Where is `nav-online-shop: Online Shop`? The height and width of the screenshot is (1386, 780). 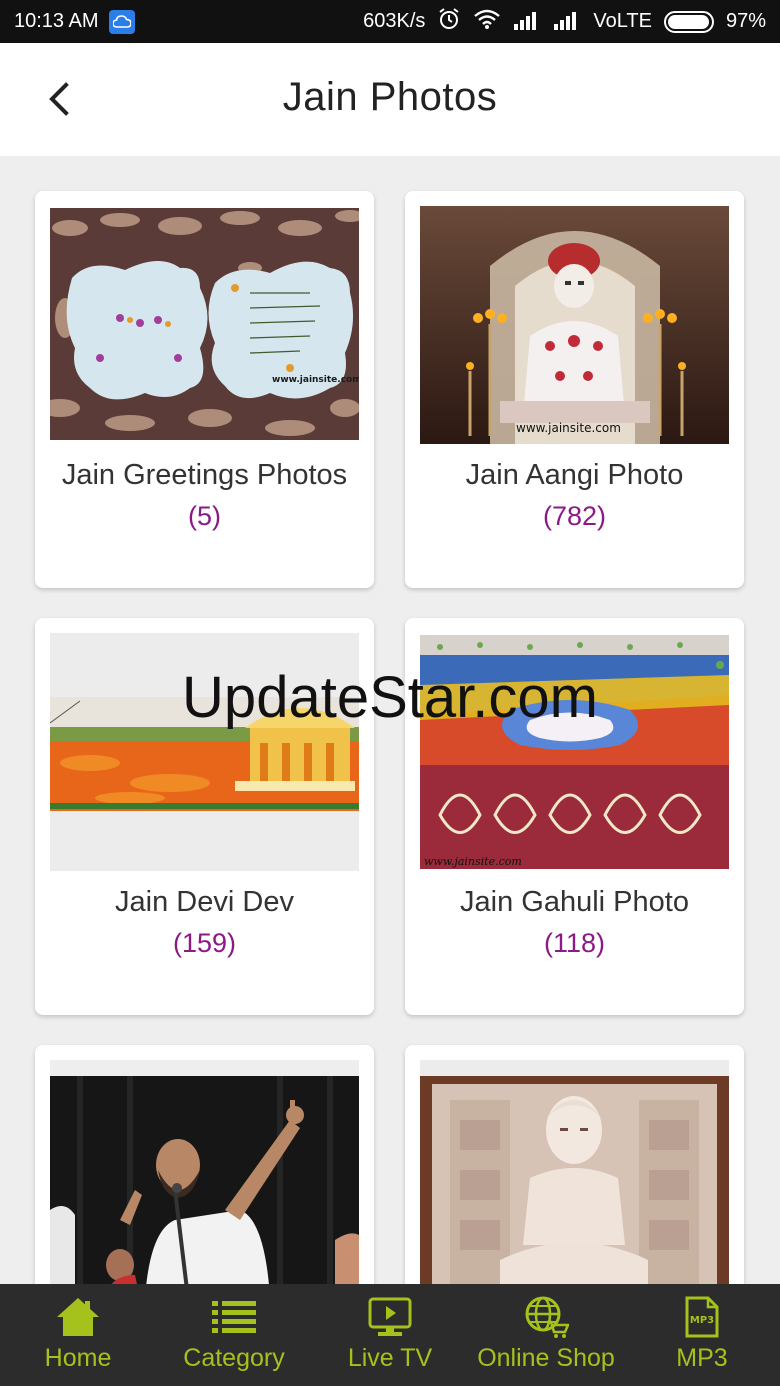 nav-online-shop: Online Shop is located at coordinates (546, 1335).